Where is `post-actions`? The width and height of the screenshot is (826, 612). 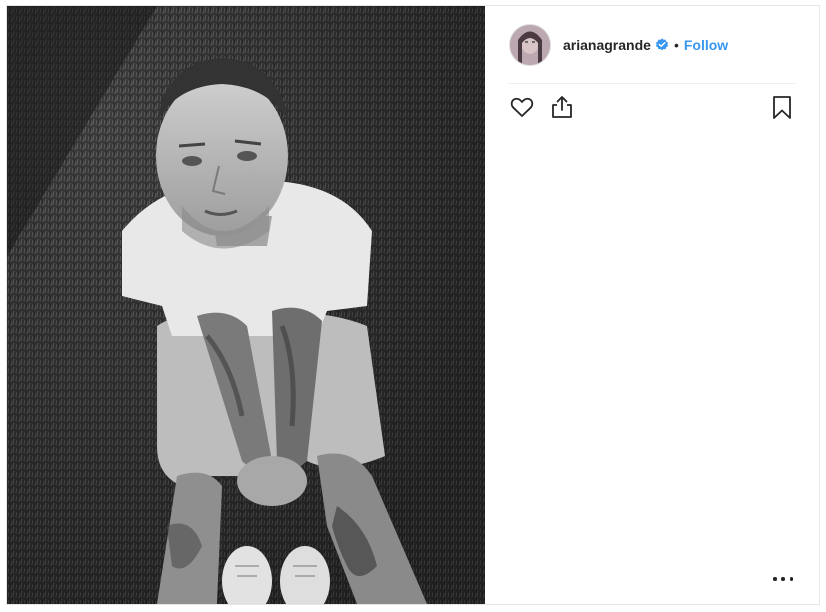 post-actions is located at coordinates (652, 107).